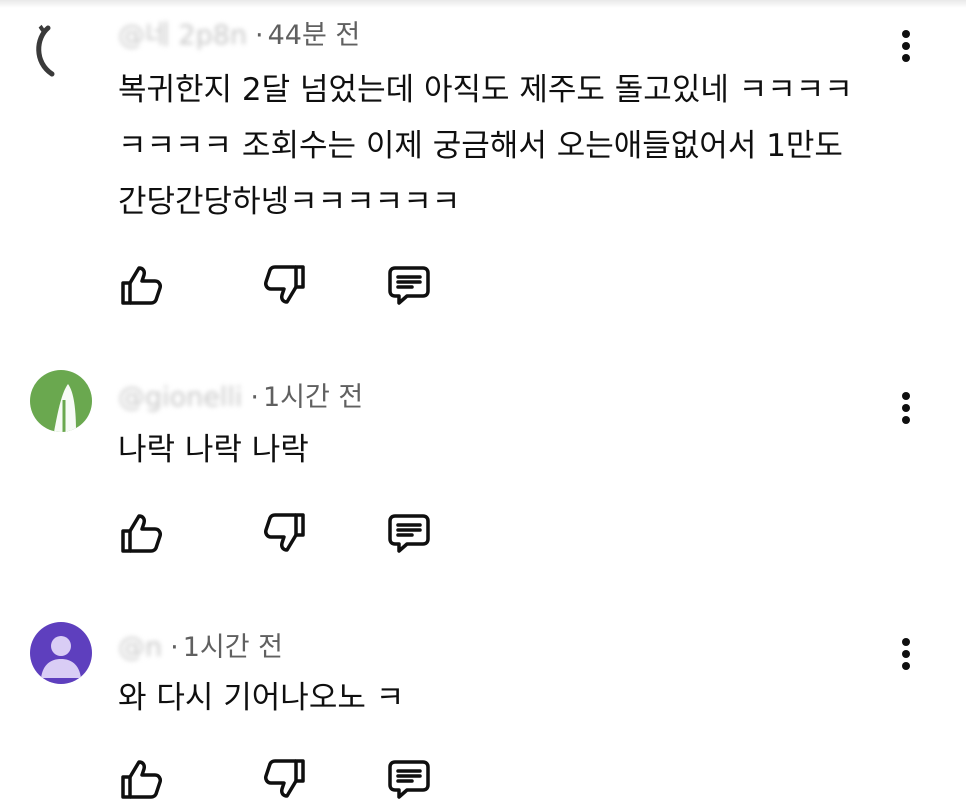 The height and width of the screenshot is (812, 966). I want to click on comment-meta: @네 2p8n · 44분 전, so click(239, 36).